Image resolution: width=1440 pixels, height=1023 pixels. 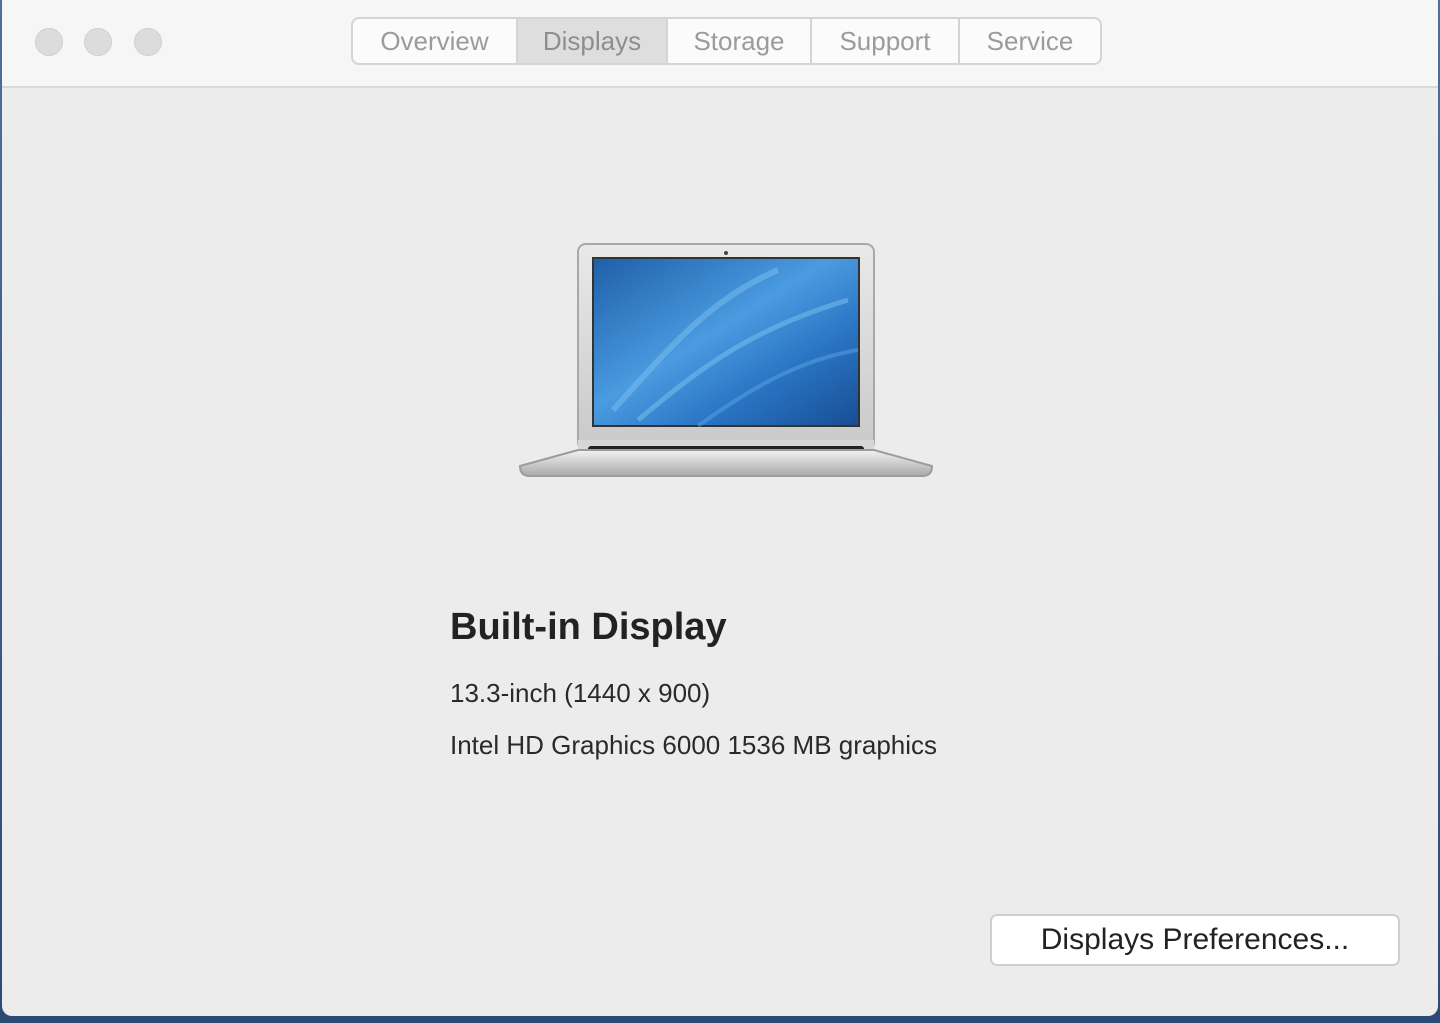 What do you see at coordinates (726, 365) in the screenshot?
I see `laptop-icon` at bounding box center [726, 365].